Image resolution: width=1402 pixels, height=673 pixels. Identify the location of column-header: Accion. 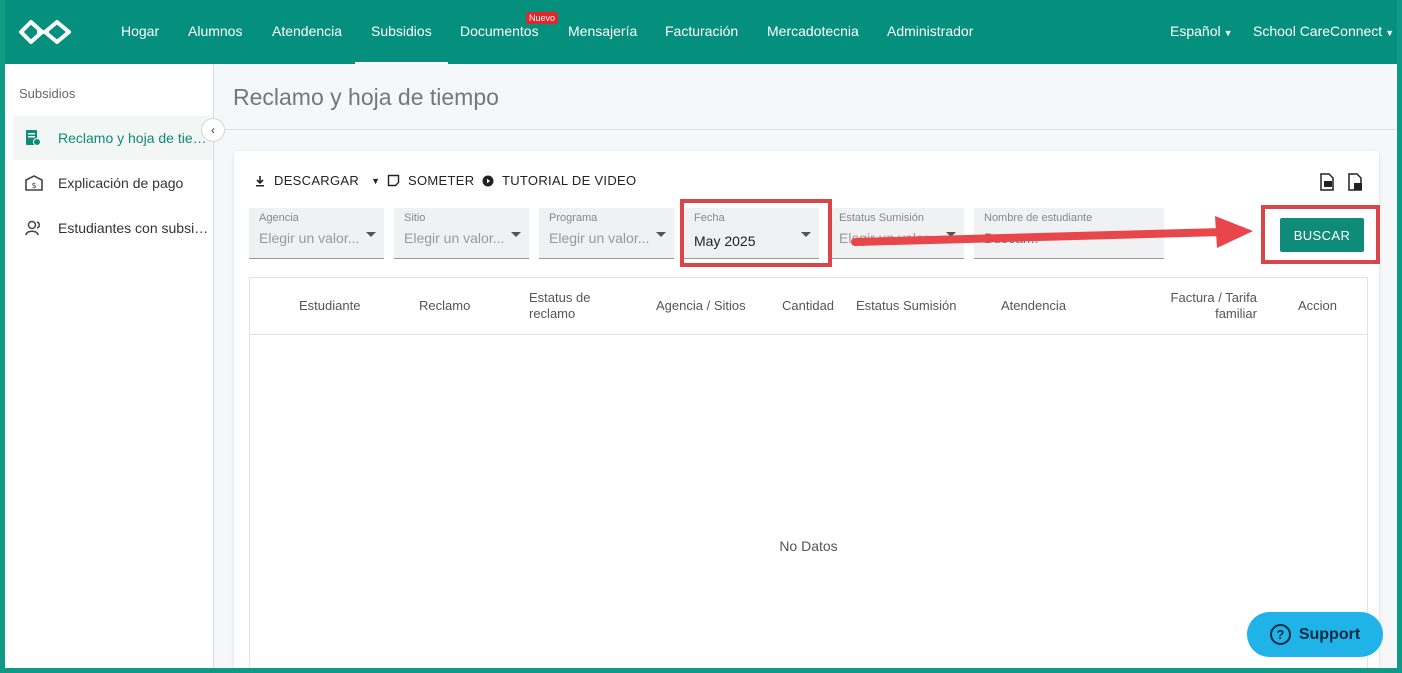
(1317, 306).